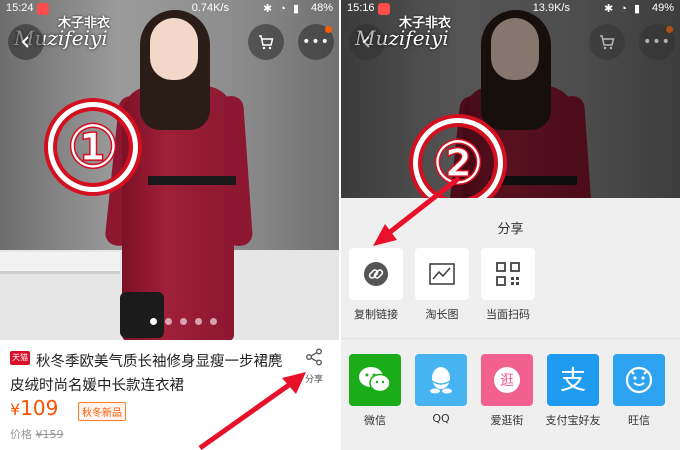 The image size is (680, 450). What do you see at coordinates (20, 8) in the screenshot?
I see `status-time: 15:24` at bounding box center [20, 8].